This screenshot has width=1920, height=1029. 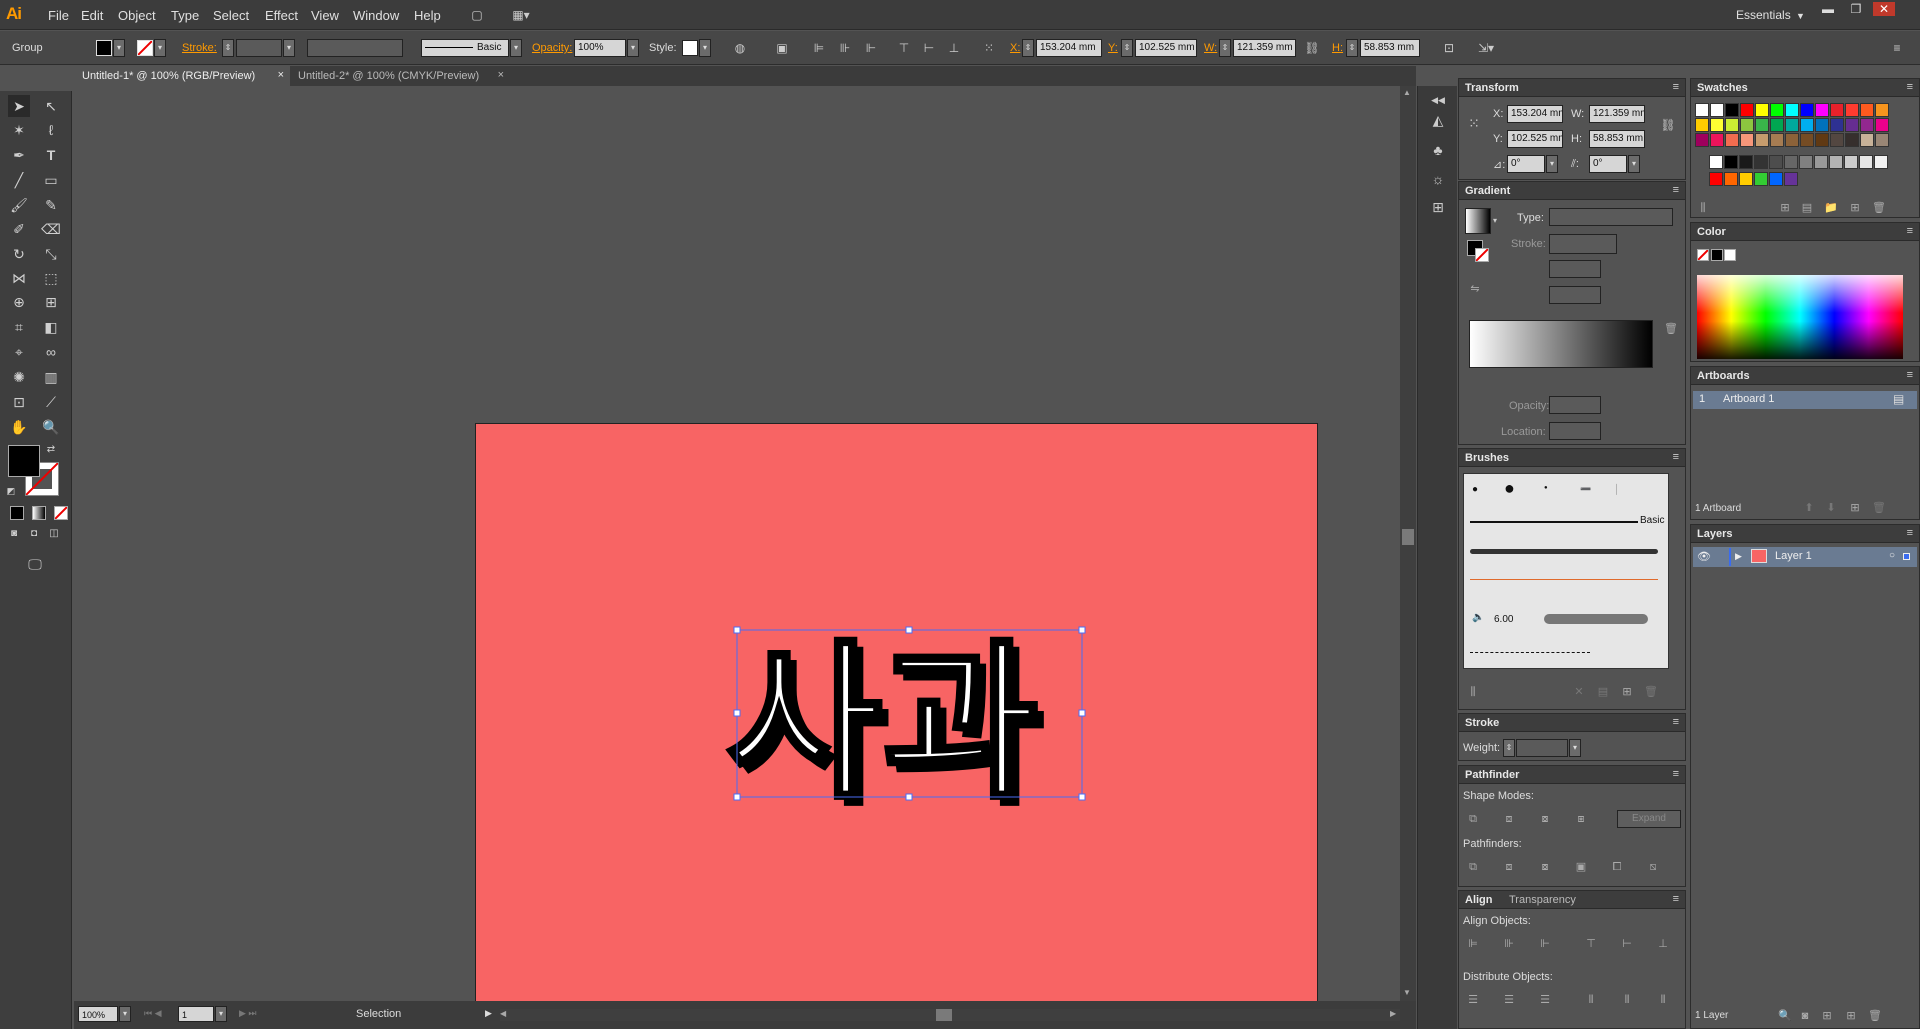 I want to click on artboard-name: Artboard 1, so click(x=1748, y=399).